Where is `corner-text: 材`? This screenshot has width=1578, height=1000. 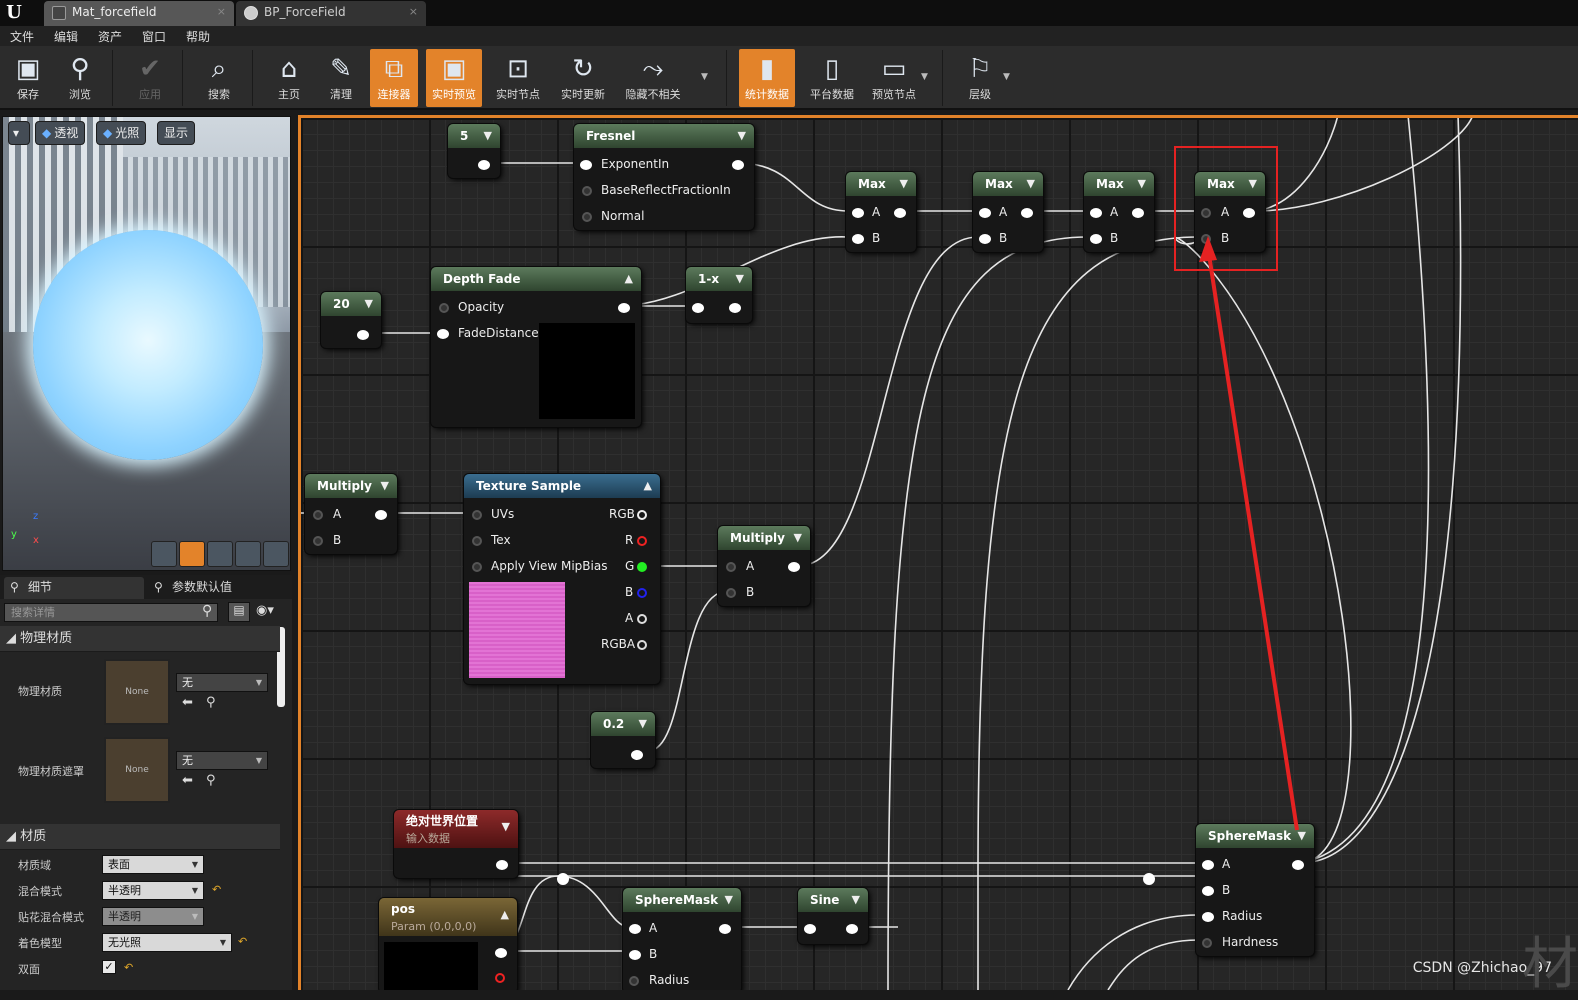
corner-text: 材 is located at coordinates (1550, 964).